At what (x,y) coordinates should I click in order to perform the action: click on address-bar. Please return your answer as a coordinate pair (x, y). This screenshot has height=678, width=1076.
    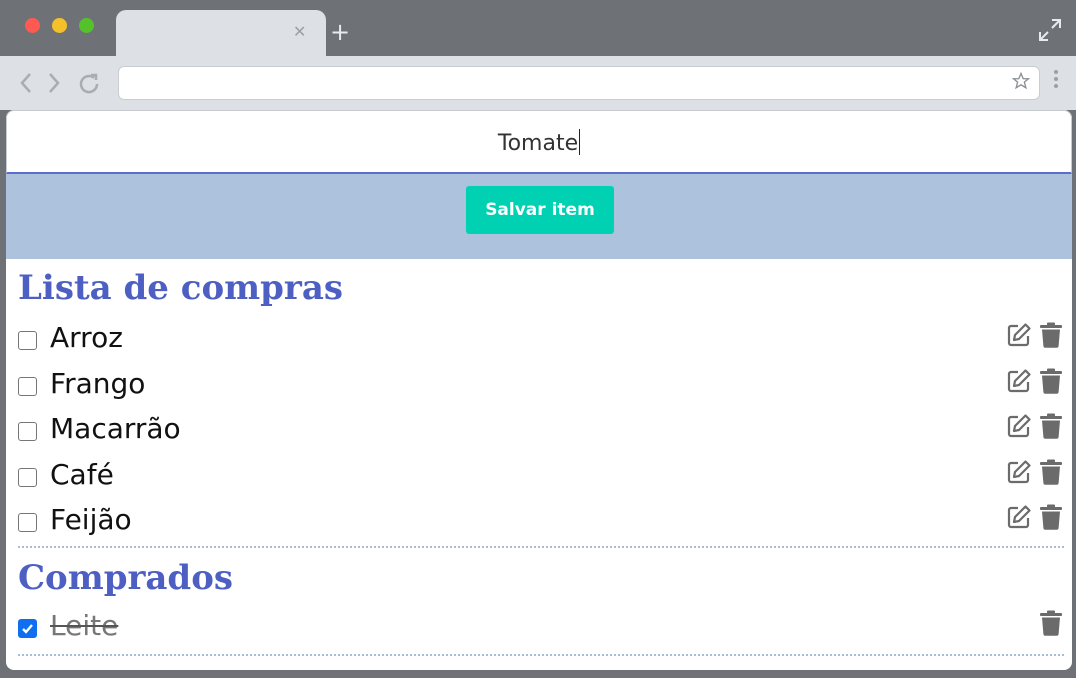
    Looking at the image, I should click on (579, 83).